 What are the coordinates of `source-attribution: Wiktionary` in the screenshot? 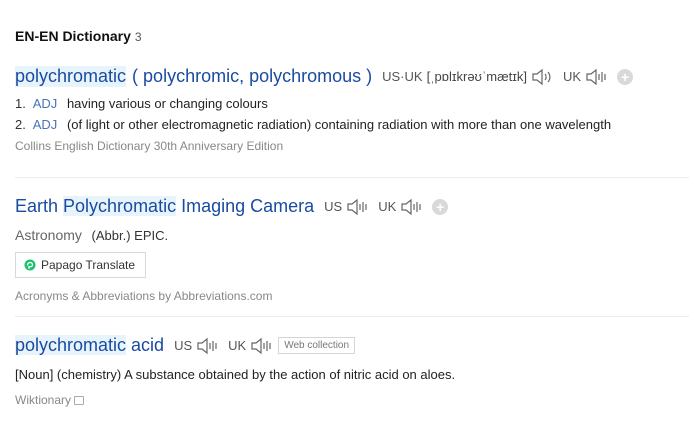 It's located at (352, 400).